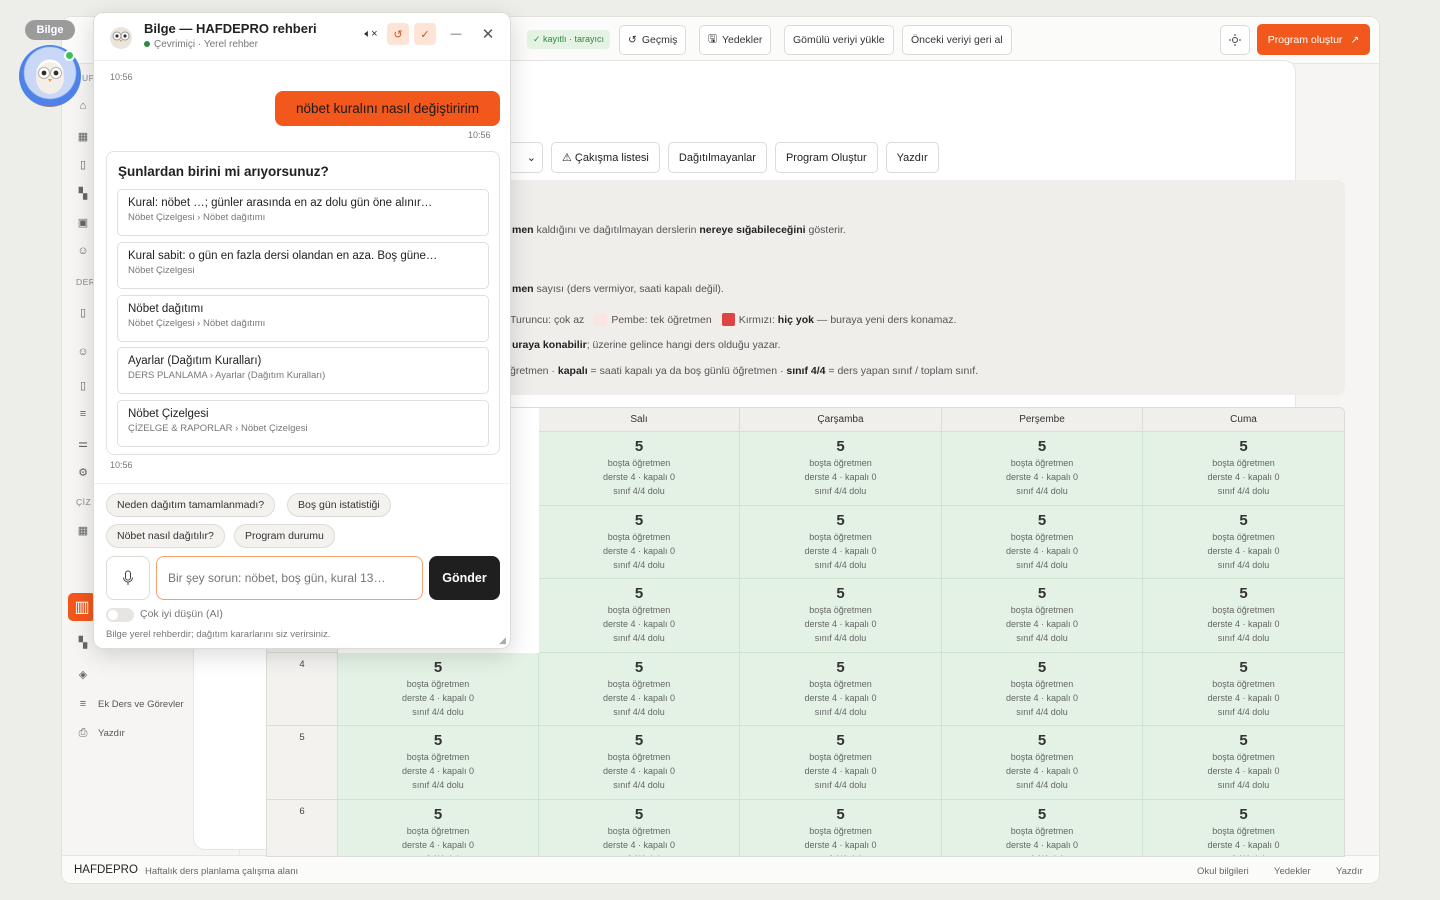 This screenshot has width=1440, height=900. What do you see at coordinates (83, 414) in the screenshot?
I see `sidebar-item-list: ≡` at bounding box center [83, 414].